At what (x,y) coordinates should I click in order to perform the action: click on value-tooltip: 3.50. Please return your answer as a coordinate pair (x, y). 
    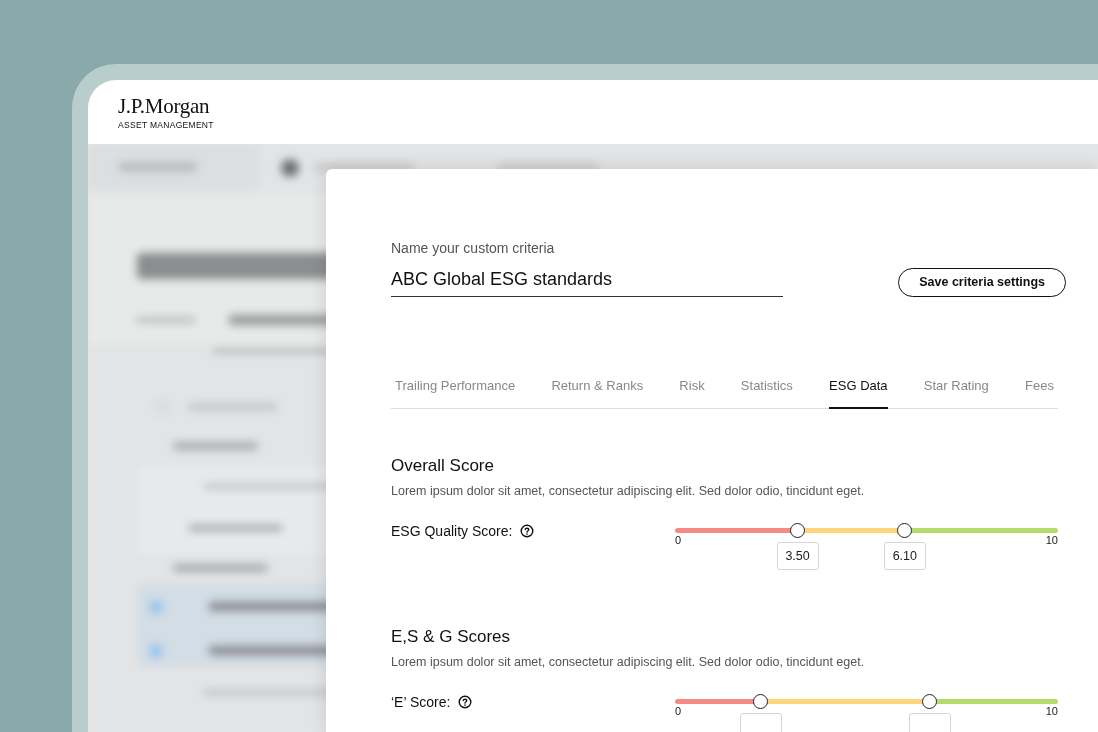
    Looking at the image, I should click on (797, 555).